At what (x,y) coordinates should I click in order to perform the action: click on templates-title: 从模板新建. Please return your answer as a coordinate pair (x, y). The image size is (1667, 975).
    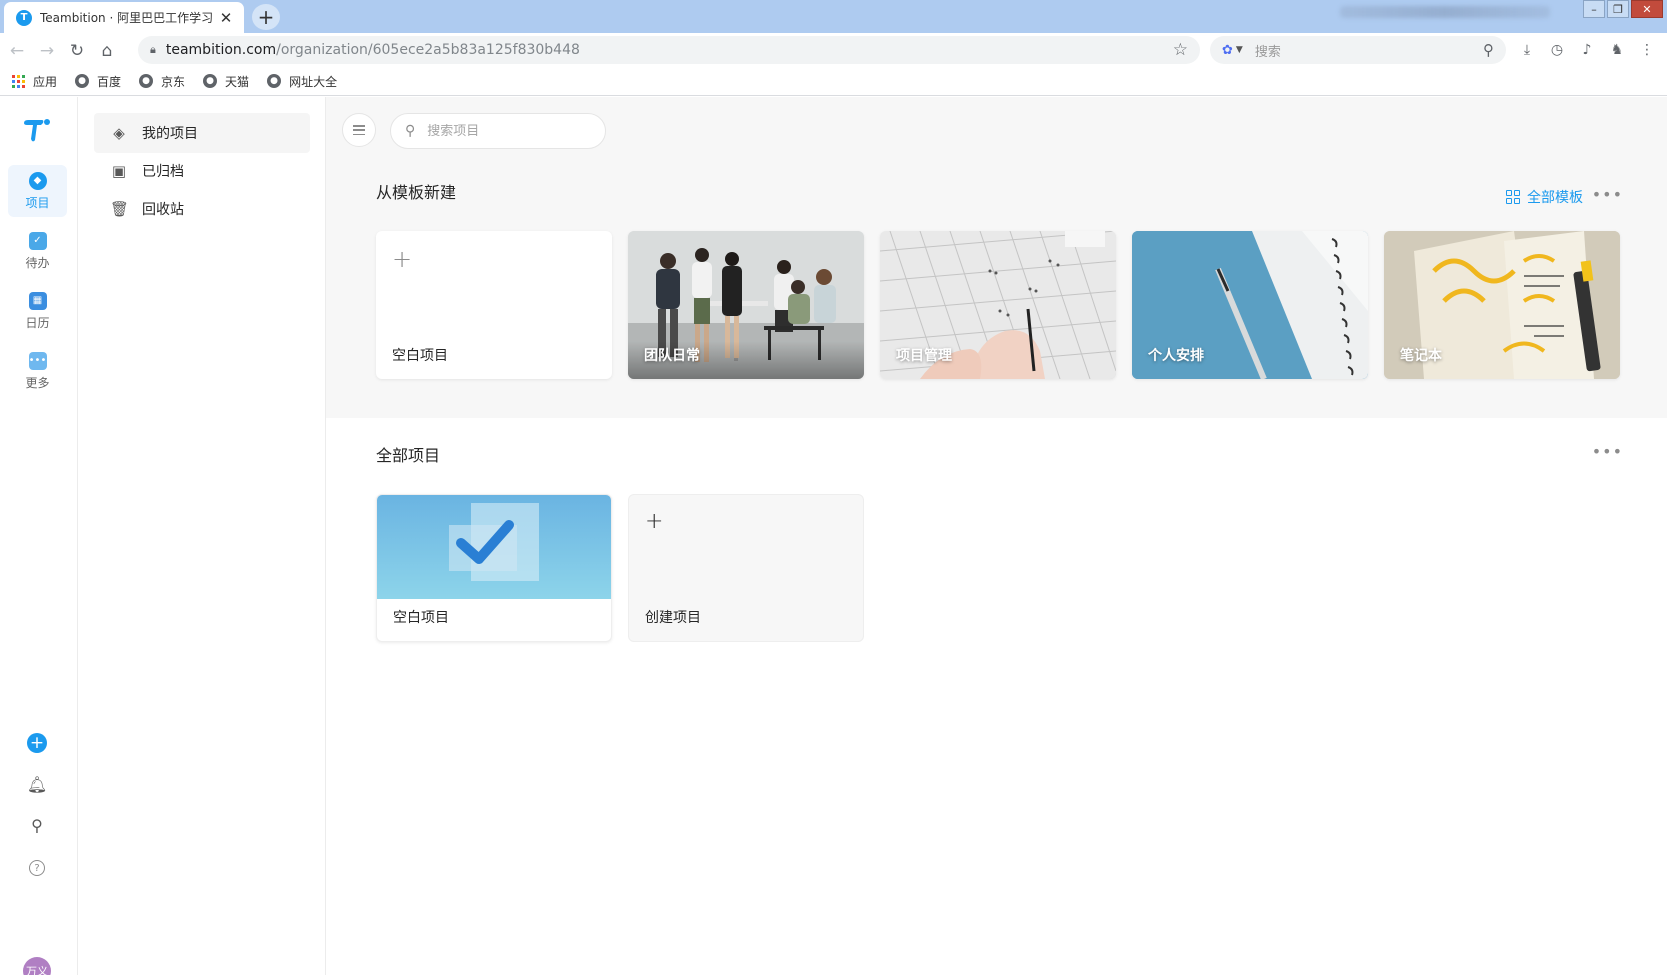
    Looking at the image, I should click on (416, 192).